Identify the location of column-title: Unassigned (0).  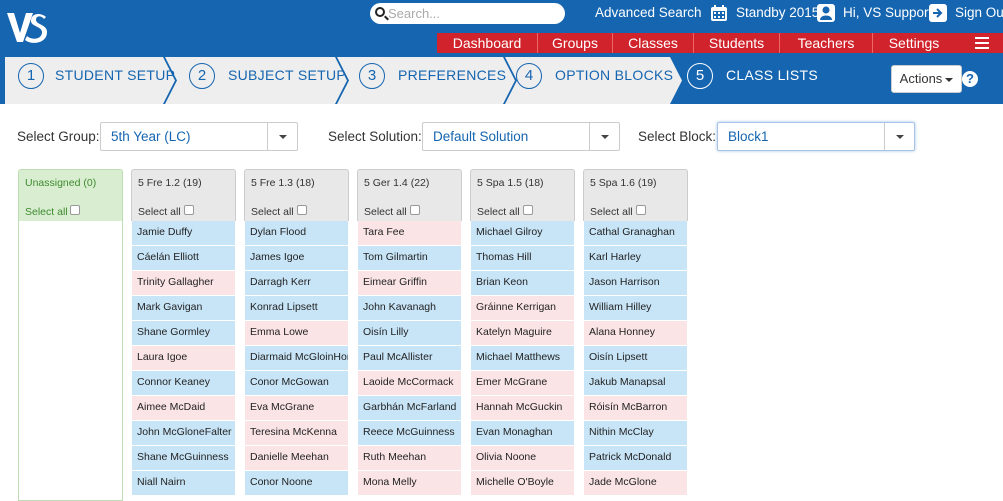
(61, 183).